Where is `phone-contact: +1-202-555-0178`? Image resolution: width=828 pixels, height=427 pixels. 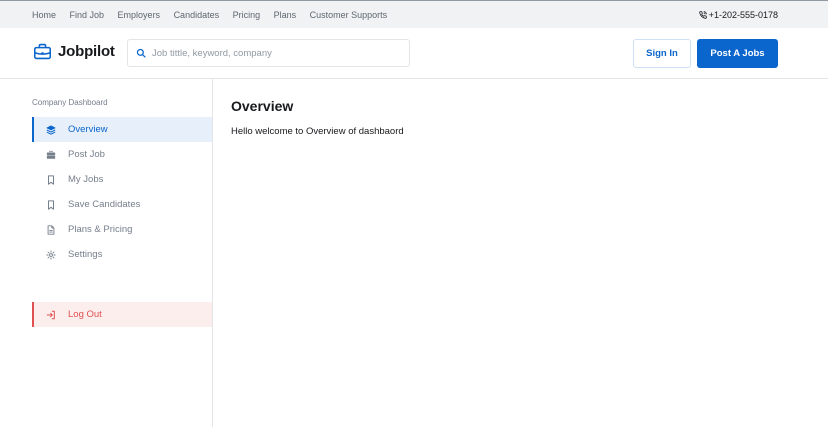 phone-contact: +1-202-555-0178 is located at coordinates (738, 15).